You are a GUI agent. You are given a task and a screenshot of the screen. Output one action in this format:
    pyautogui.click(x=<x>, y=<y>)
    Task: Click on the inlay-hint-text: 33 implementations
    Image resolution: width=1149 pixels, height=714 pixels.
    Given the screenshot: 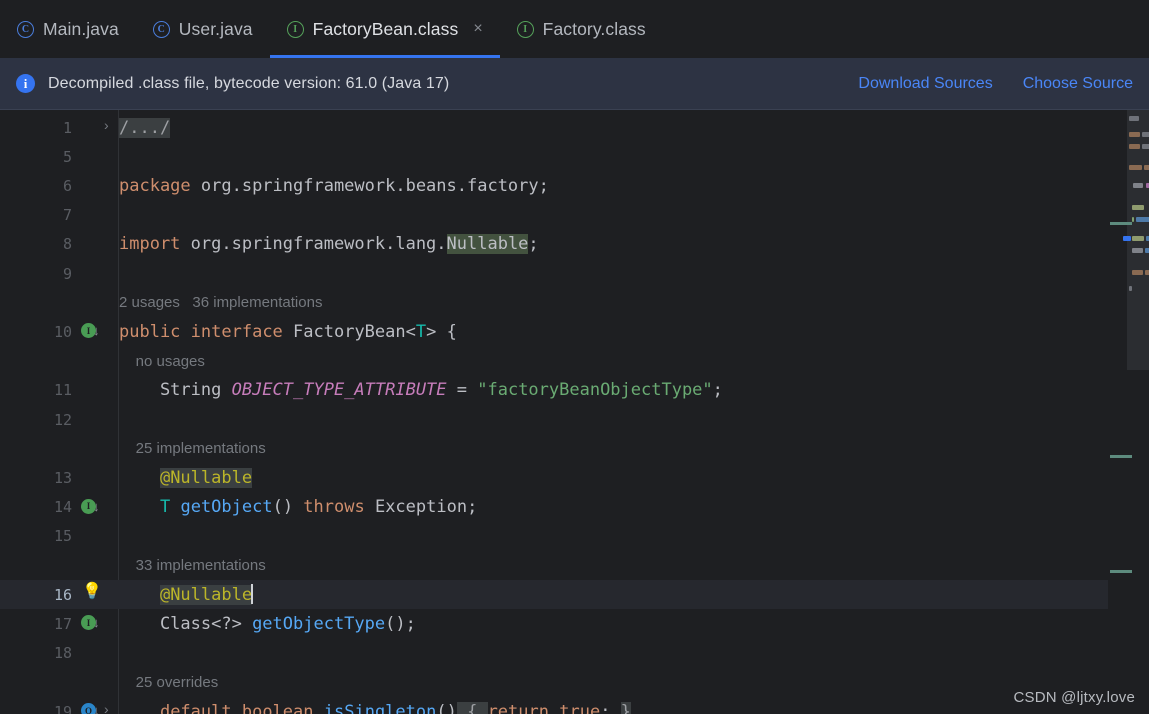 What is the action you would take?
    pyautogui.click(x=192, y=565)
    